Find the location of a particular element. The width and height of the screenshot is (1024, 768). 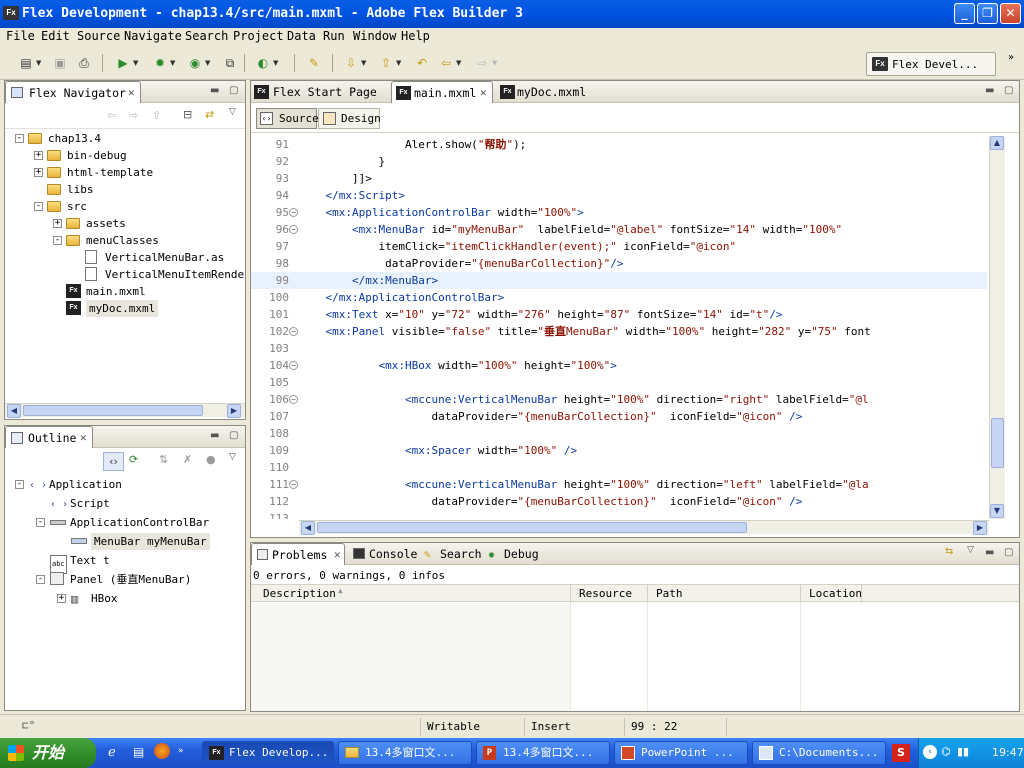

tray-volume-icon: ▮▮ is located at coordinates (963, 751).